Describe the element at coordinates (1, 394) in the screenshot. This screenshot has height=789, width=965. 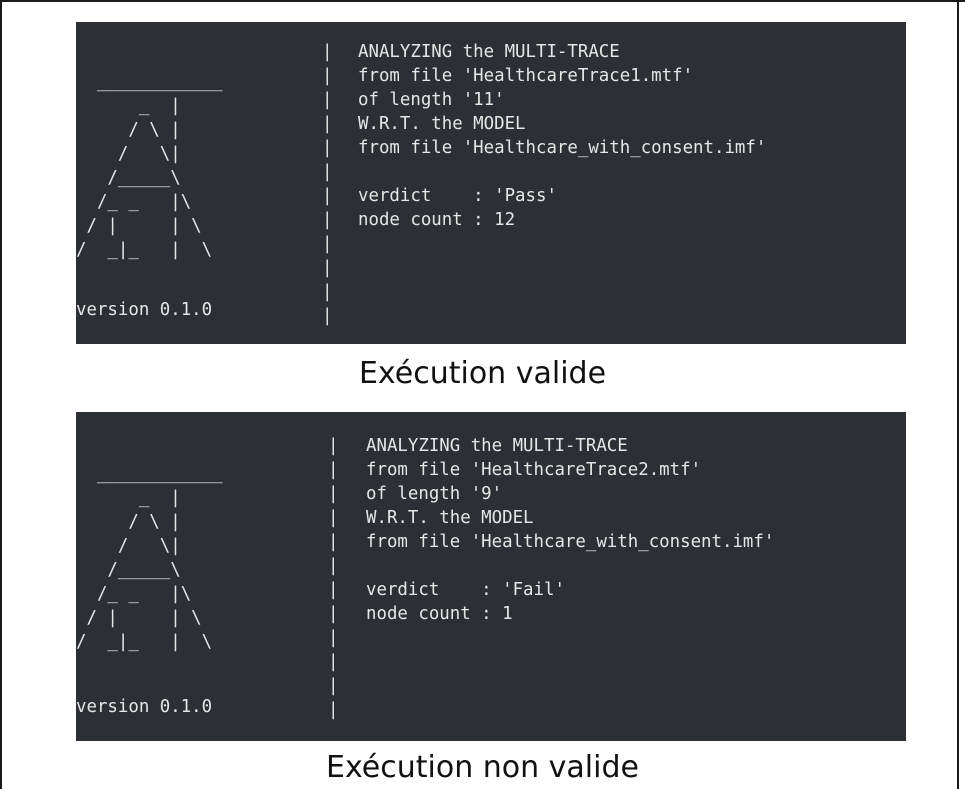
I see `frame-left-border` at that location.